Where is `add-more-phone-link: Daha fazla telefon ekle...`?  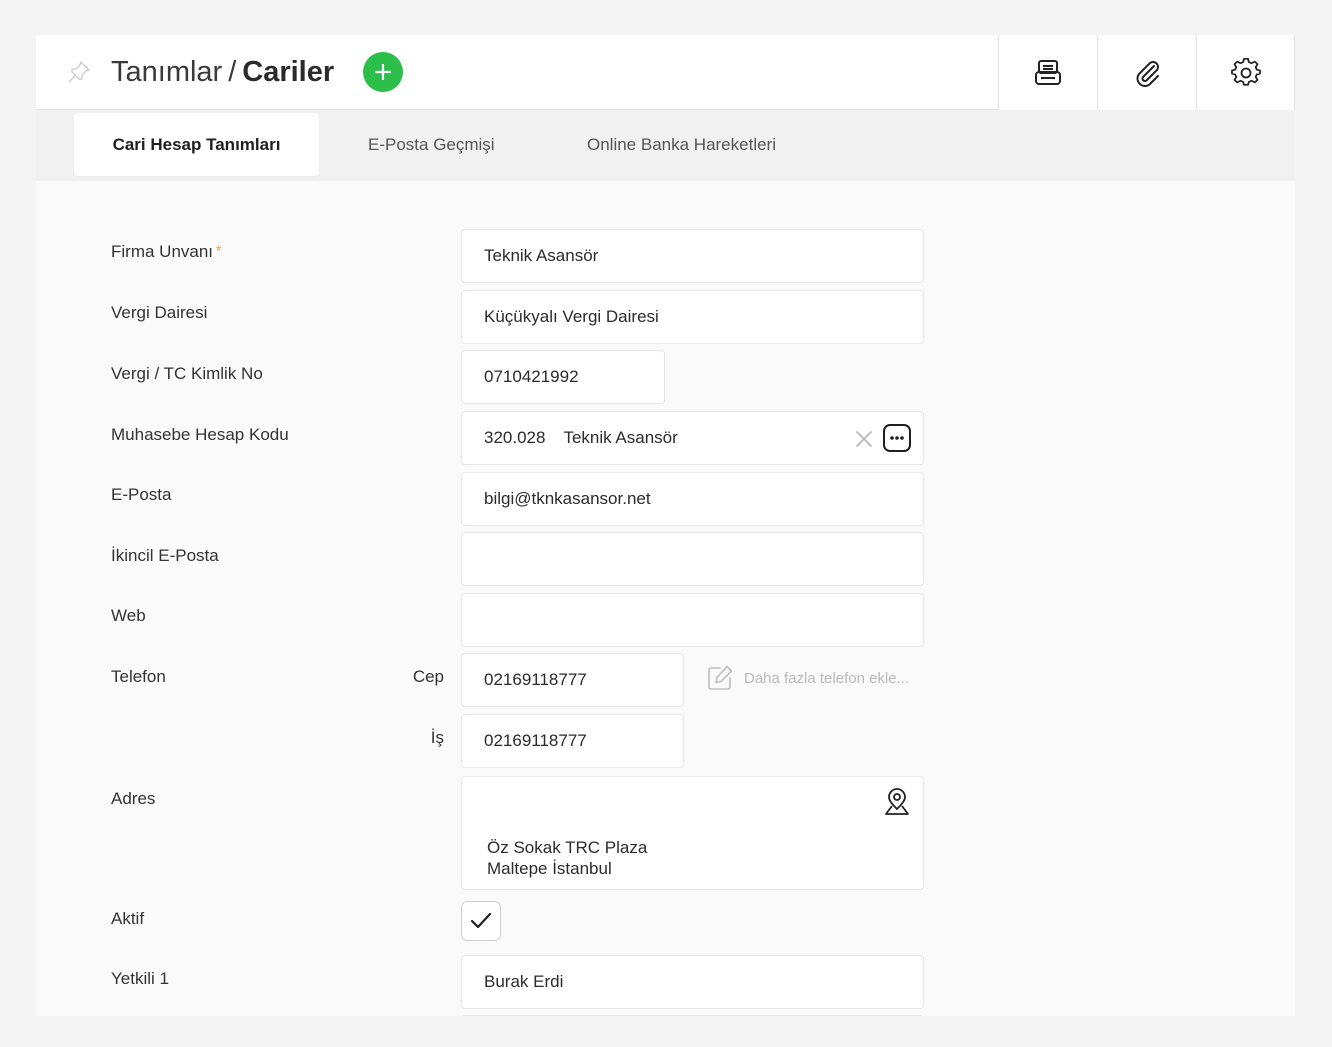
add-more-phone-link: Daha fazla telefon ekle... is located at coordinates (807, 678).